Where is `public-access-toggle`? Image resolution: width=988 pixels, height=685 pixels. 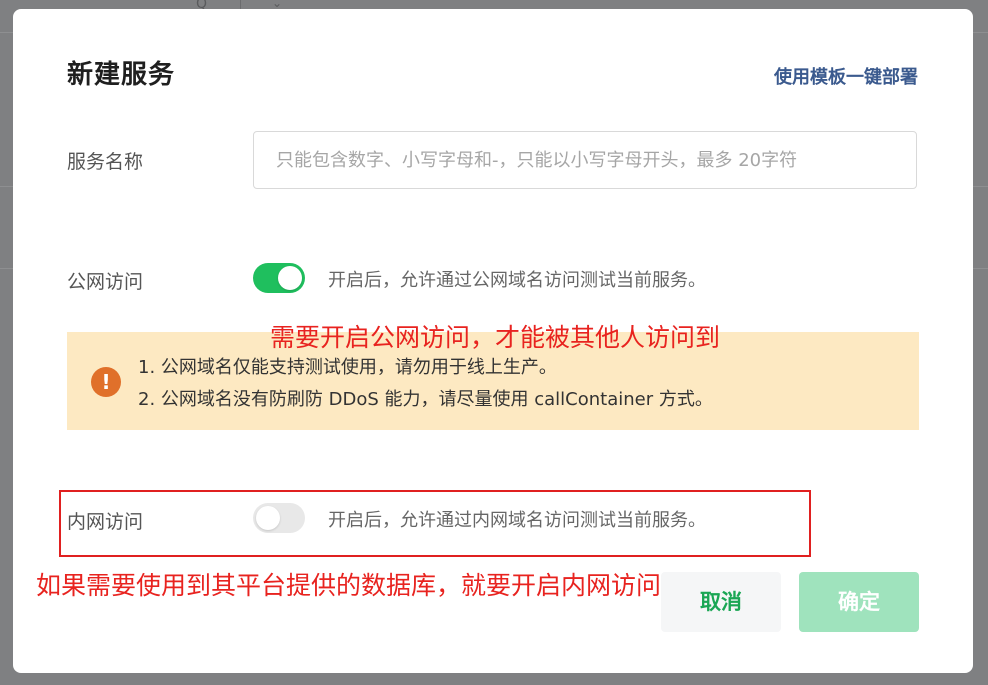
public-access-toggle is located at coordinates (279, 278).